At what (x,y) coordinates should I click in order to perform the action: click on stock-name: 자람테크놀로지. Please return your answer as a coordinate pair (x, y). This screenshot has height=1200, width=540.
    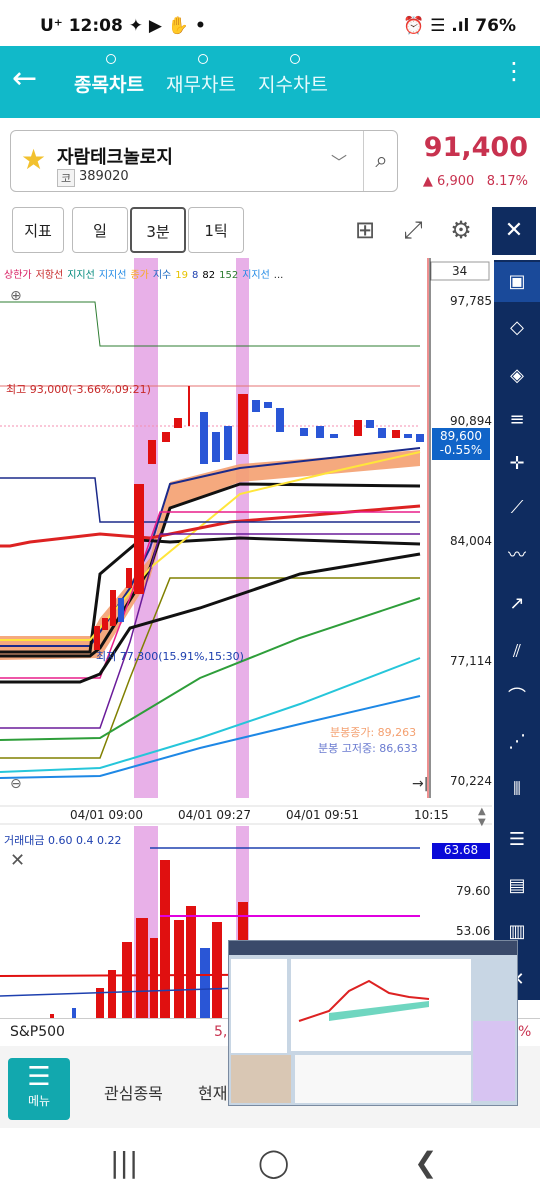
    Looking at the image, I should click on (115, 157).